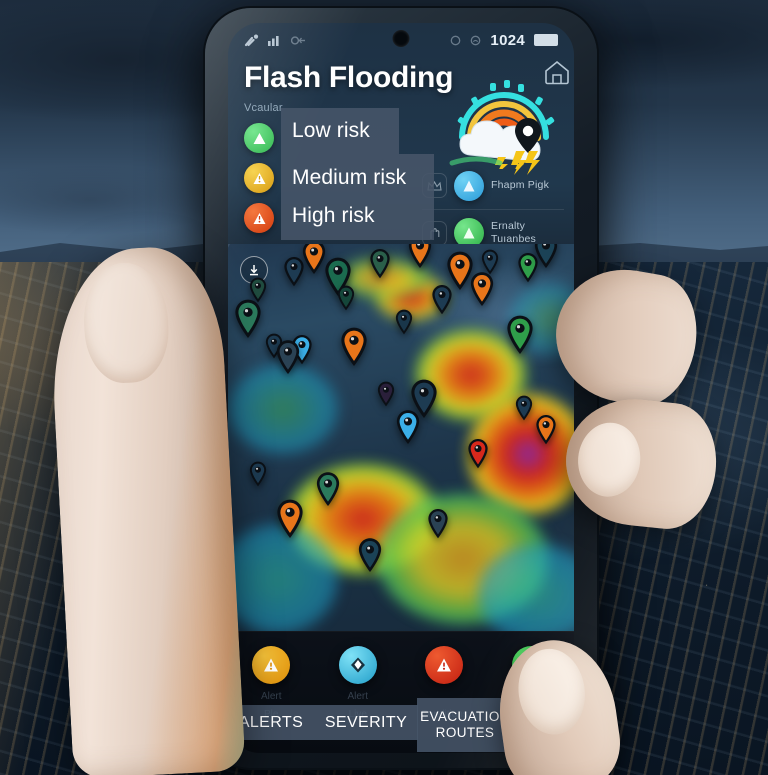 The image size is (768, 775). I want to click on nav-item-severity-subtop: Alert, so click(358, 696).